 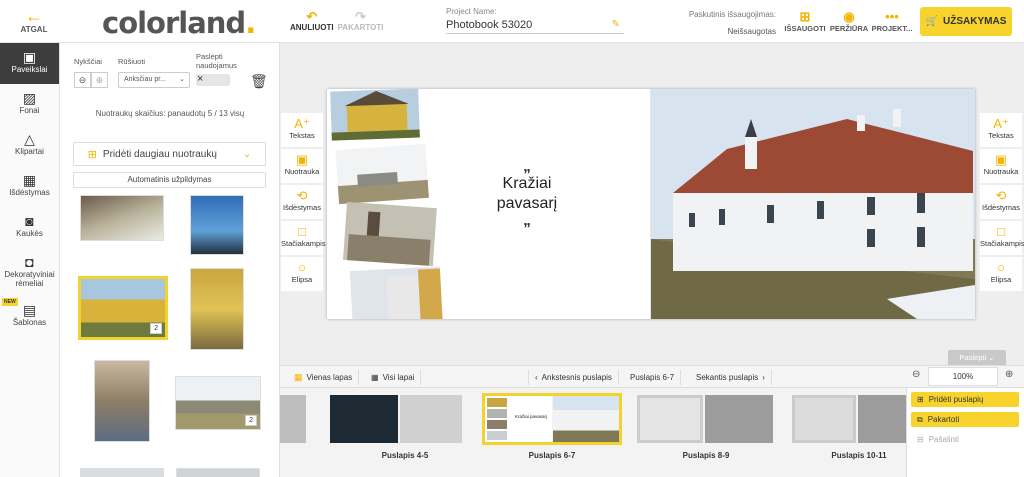 What do you see at coordinates (29, 272) in the screenshot?
I see `sidebar-item-dekoratyviniai: ◘ Dekoratyviniai rėmeliai` at bounding box center [29, 272].